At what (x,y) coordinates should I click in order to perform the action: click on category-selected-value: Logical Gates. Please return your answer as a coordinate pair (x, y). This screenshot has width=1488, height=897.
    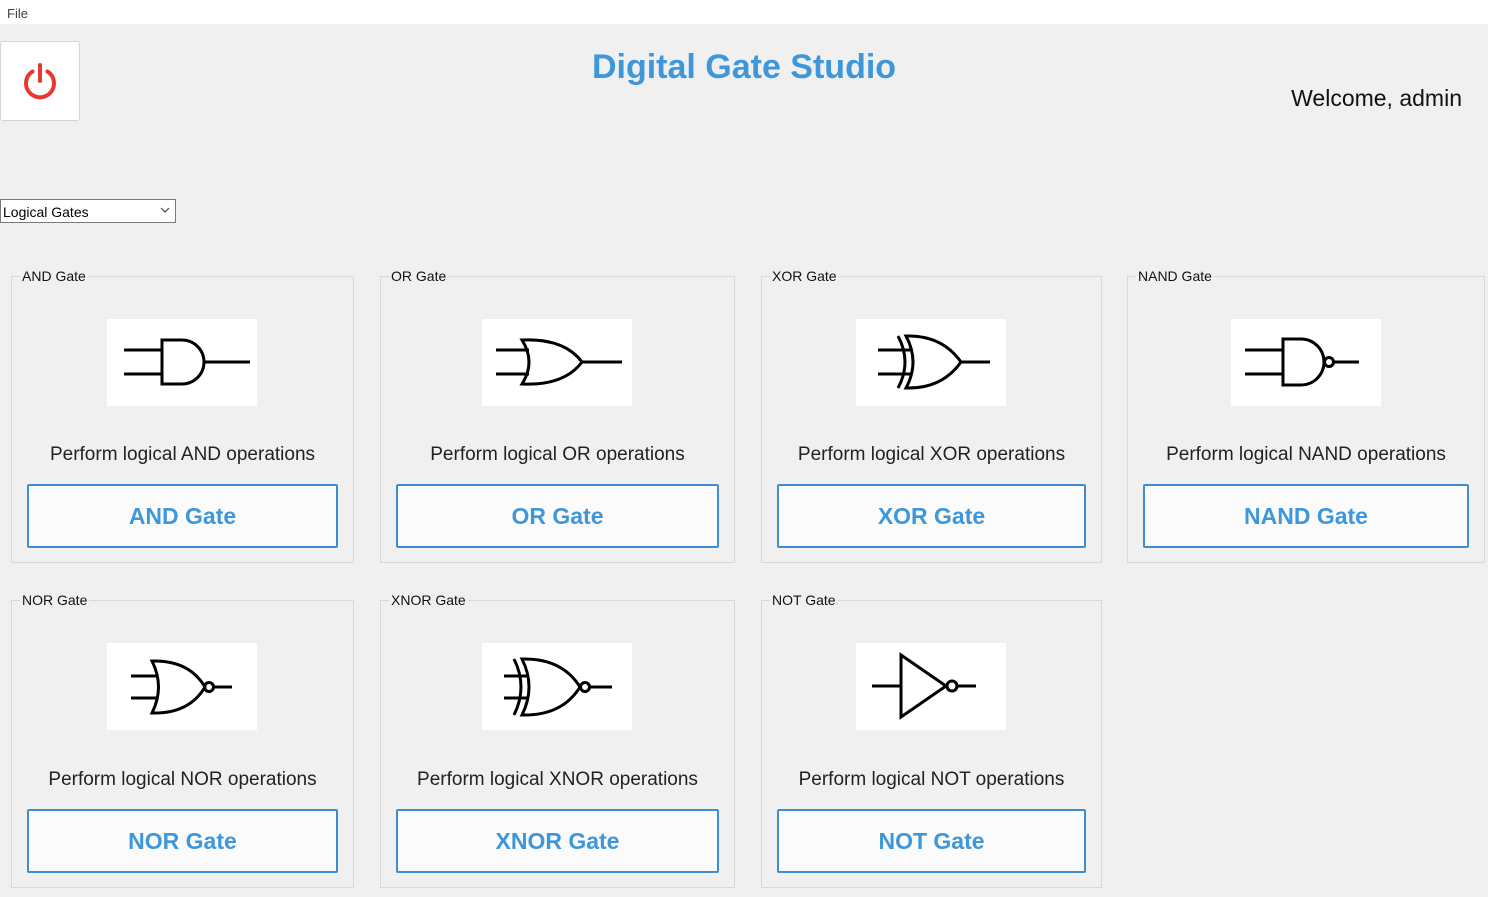
    Looking at the image, I should click on (46, 212).